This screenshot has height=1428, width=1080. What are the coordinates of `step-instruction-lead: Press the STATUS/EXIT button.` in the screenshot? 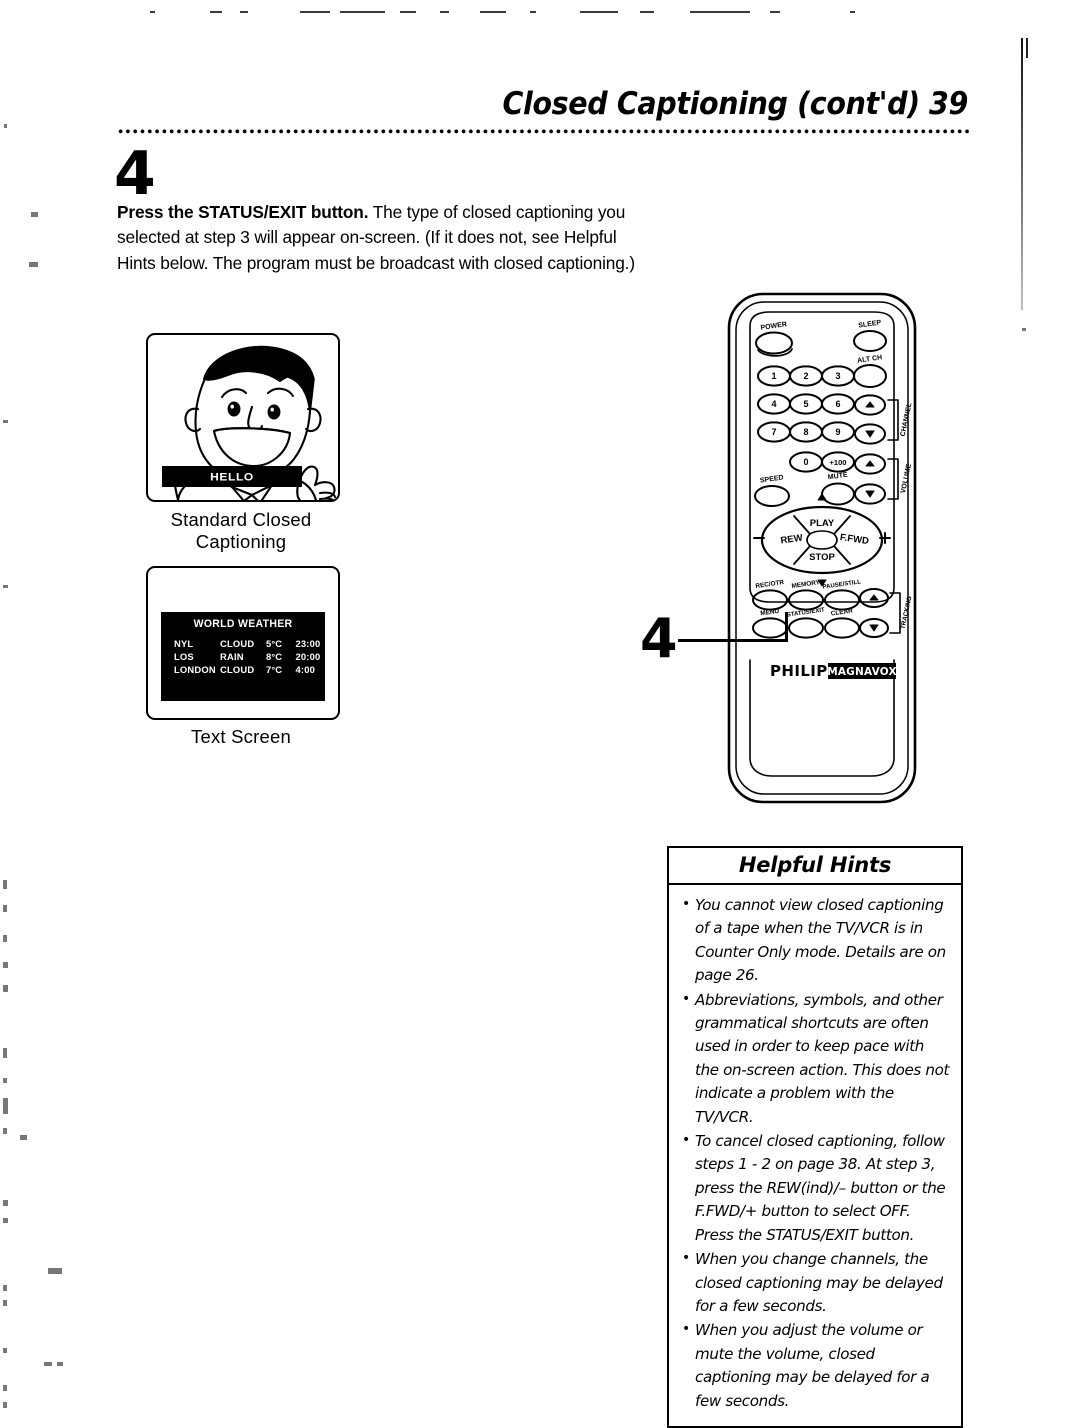 It's located at (243, 212).